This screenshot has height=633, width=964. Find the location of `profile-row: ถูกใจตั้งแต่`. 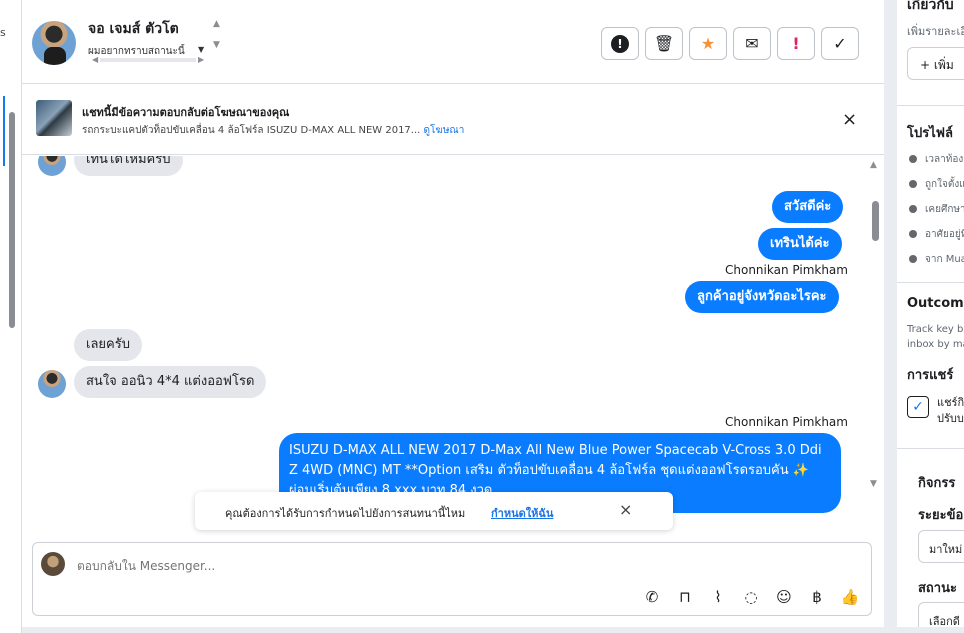

profile-row: ถูกใจตั้งแต่ is located at coordinates (936, 184).